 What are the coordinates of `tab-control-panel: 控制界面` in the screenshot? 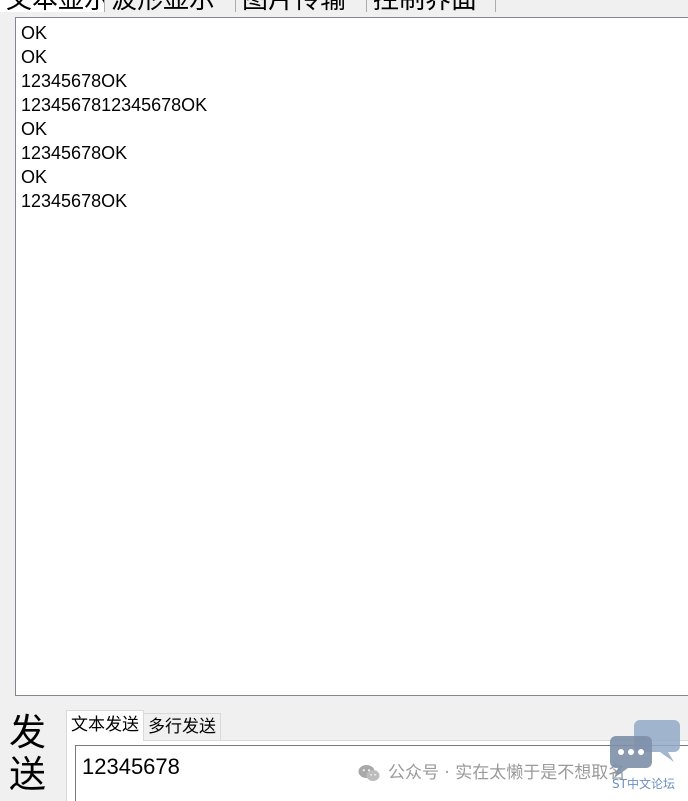 It's located at (431, 6).